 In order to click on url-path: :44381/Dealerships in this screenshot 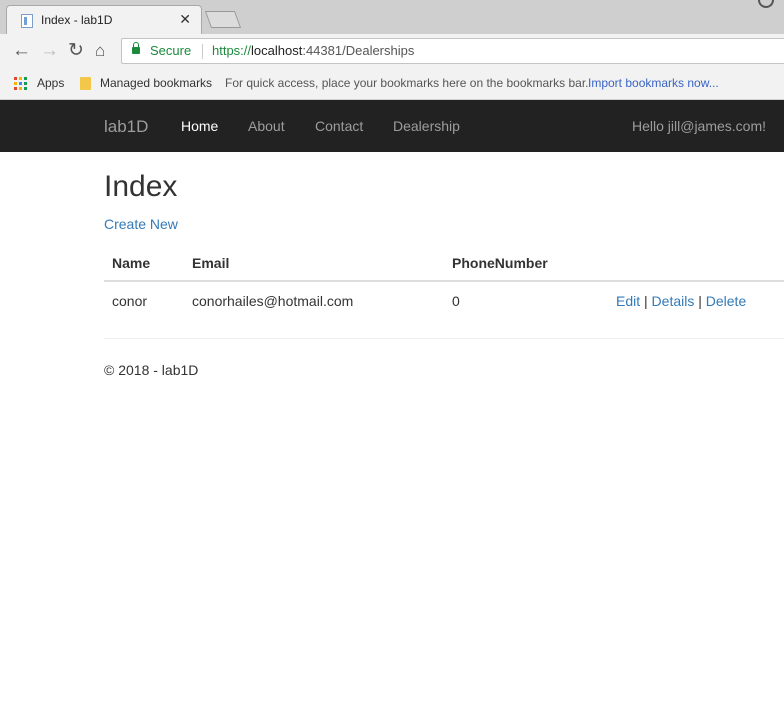, I will do `click(358, 50)`.